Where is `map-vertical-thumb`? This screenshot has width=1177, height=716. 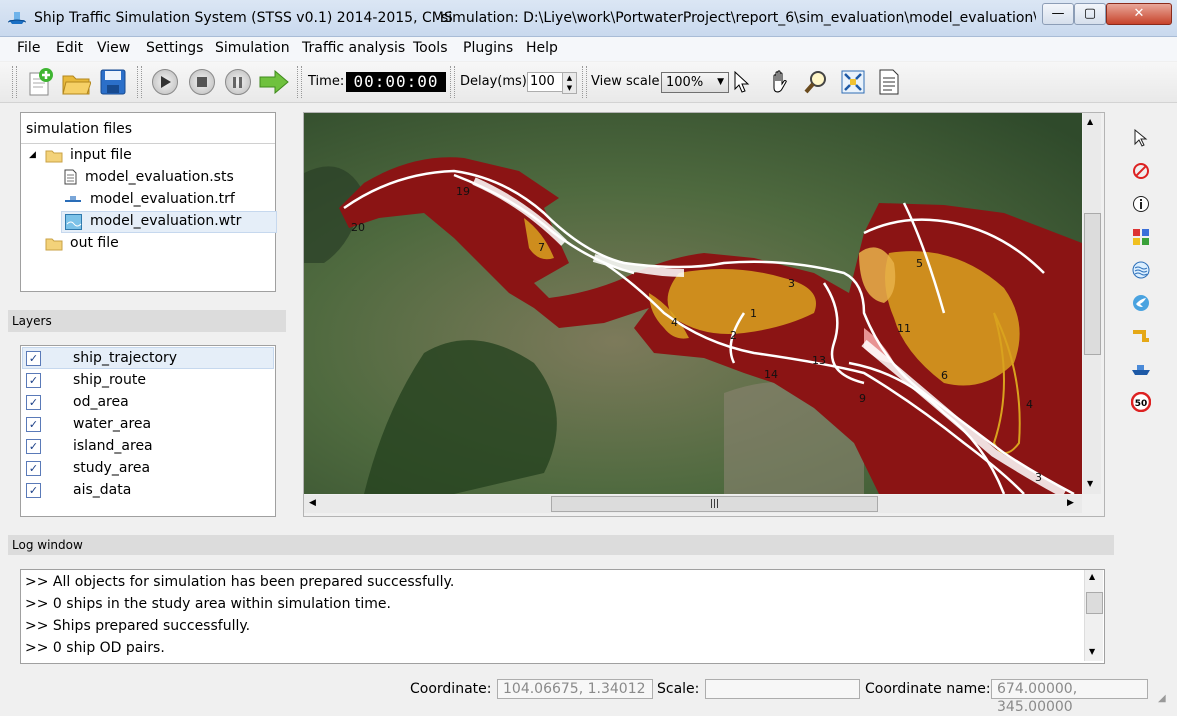 map-vertical-thumb is located at coordinates (1092, 284).